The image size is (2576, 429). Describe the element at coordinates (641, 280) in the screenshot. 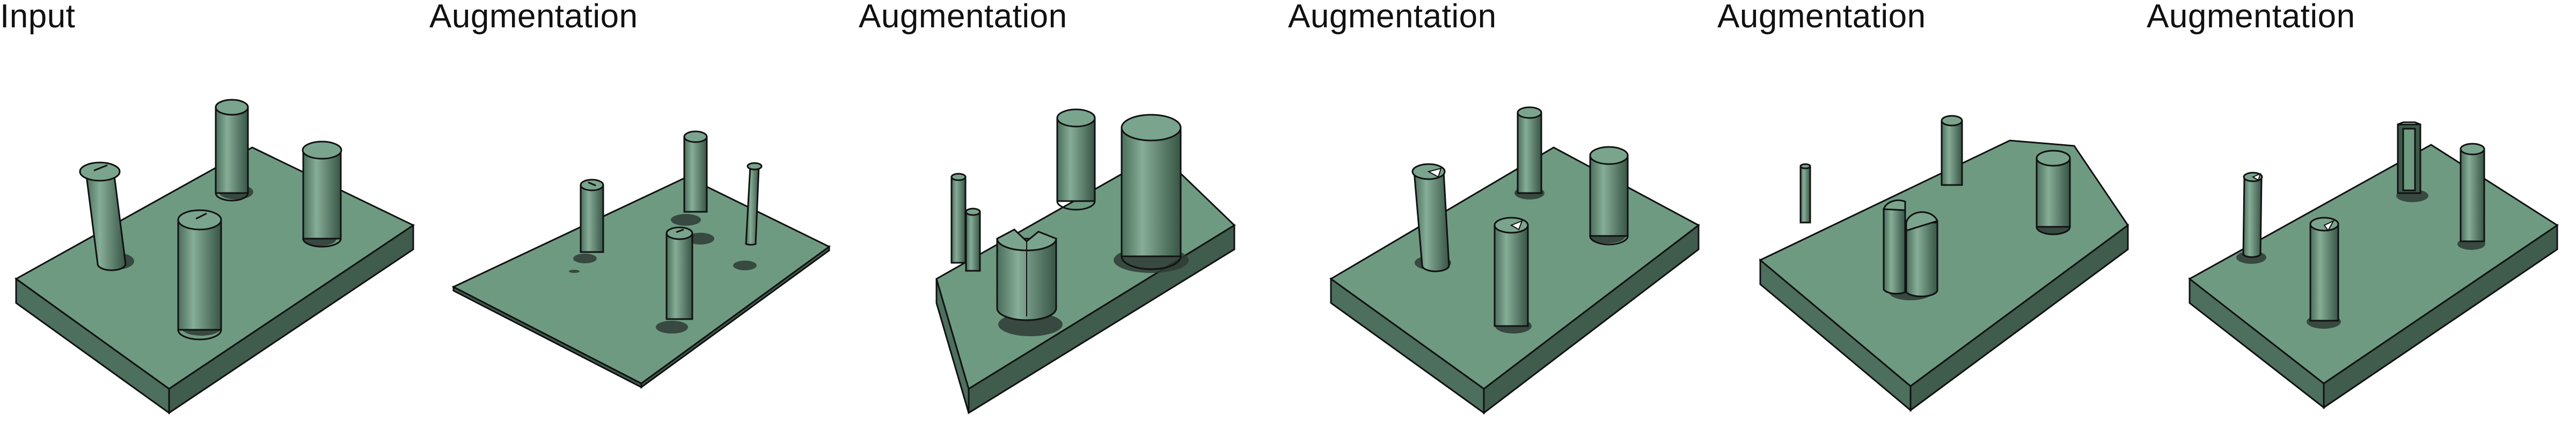

I see `board-top` at that location.